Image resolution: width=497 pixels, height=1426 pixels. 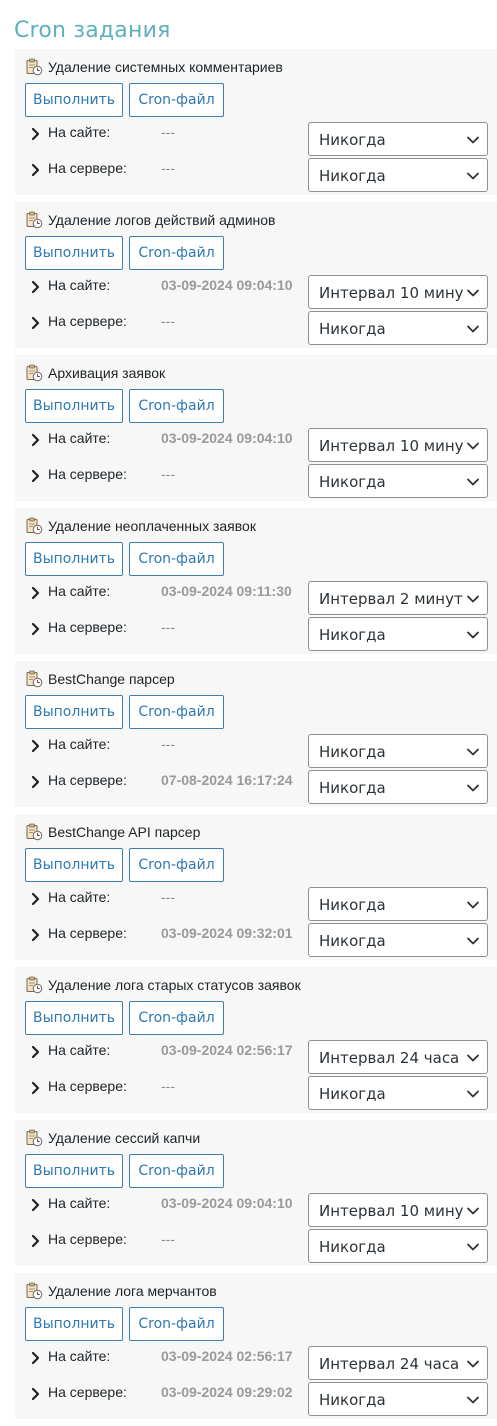 I want to click on task-header: Удаление системных комментариев, so click(x=154, y=67).